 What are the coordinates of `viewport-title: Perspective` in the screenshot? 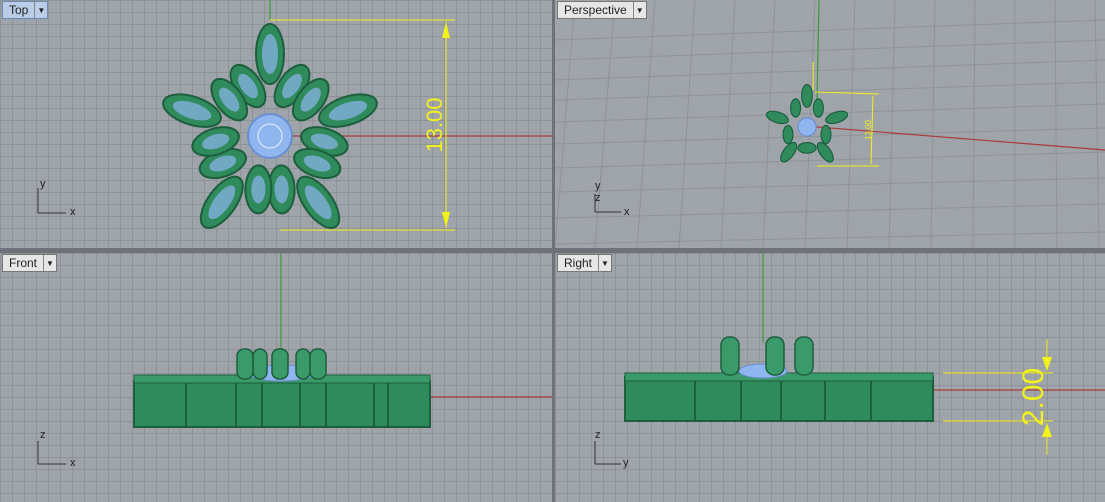 It's located at (595, 10).